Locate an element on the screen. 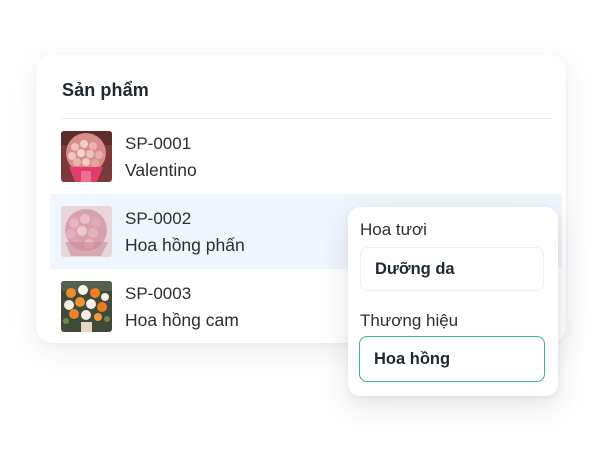 The image size is (603, 450). product-name: Hoa hồng phấn is located at coordinates (185, 245).